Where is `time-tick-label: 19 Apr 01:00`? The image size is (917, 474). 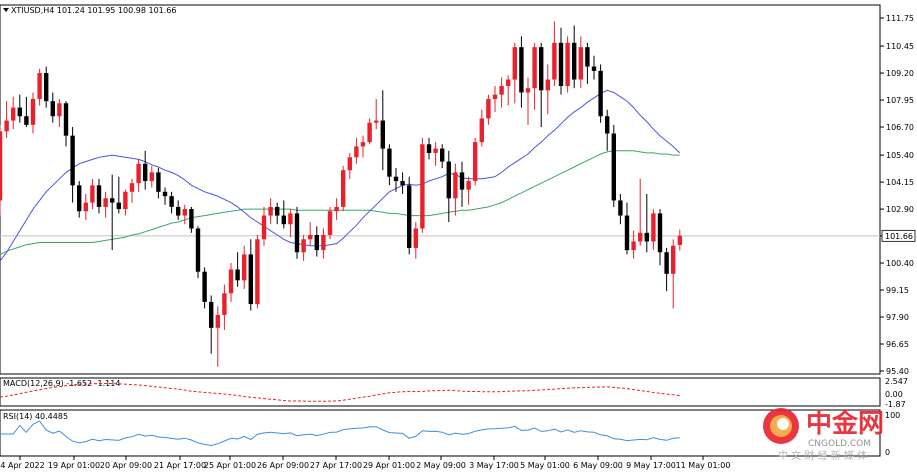
time-tick-label: 19 Apr 01:00 is located at coordinates (74, 465).